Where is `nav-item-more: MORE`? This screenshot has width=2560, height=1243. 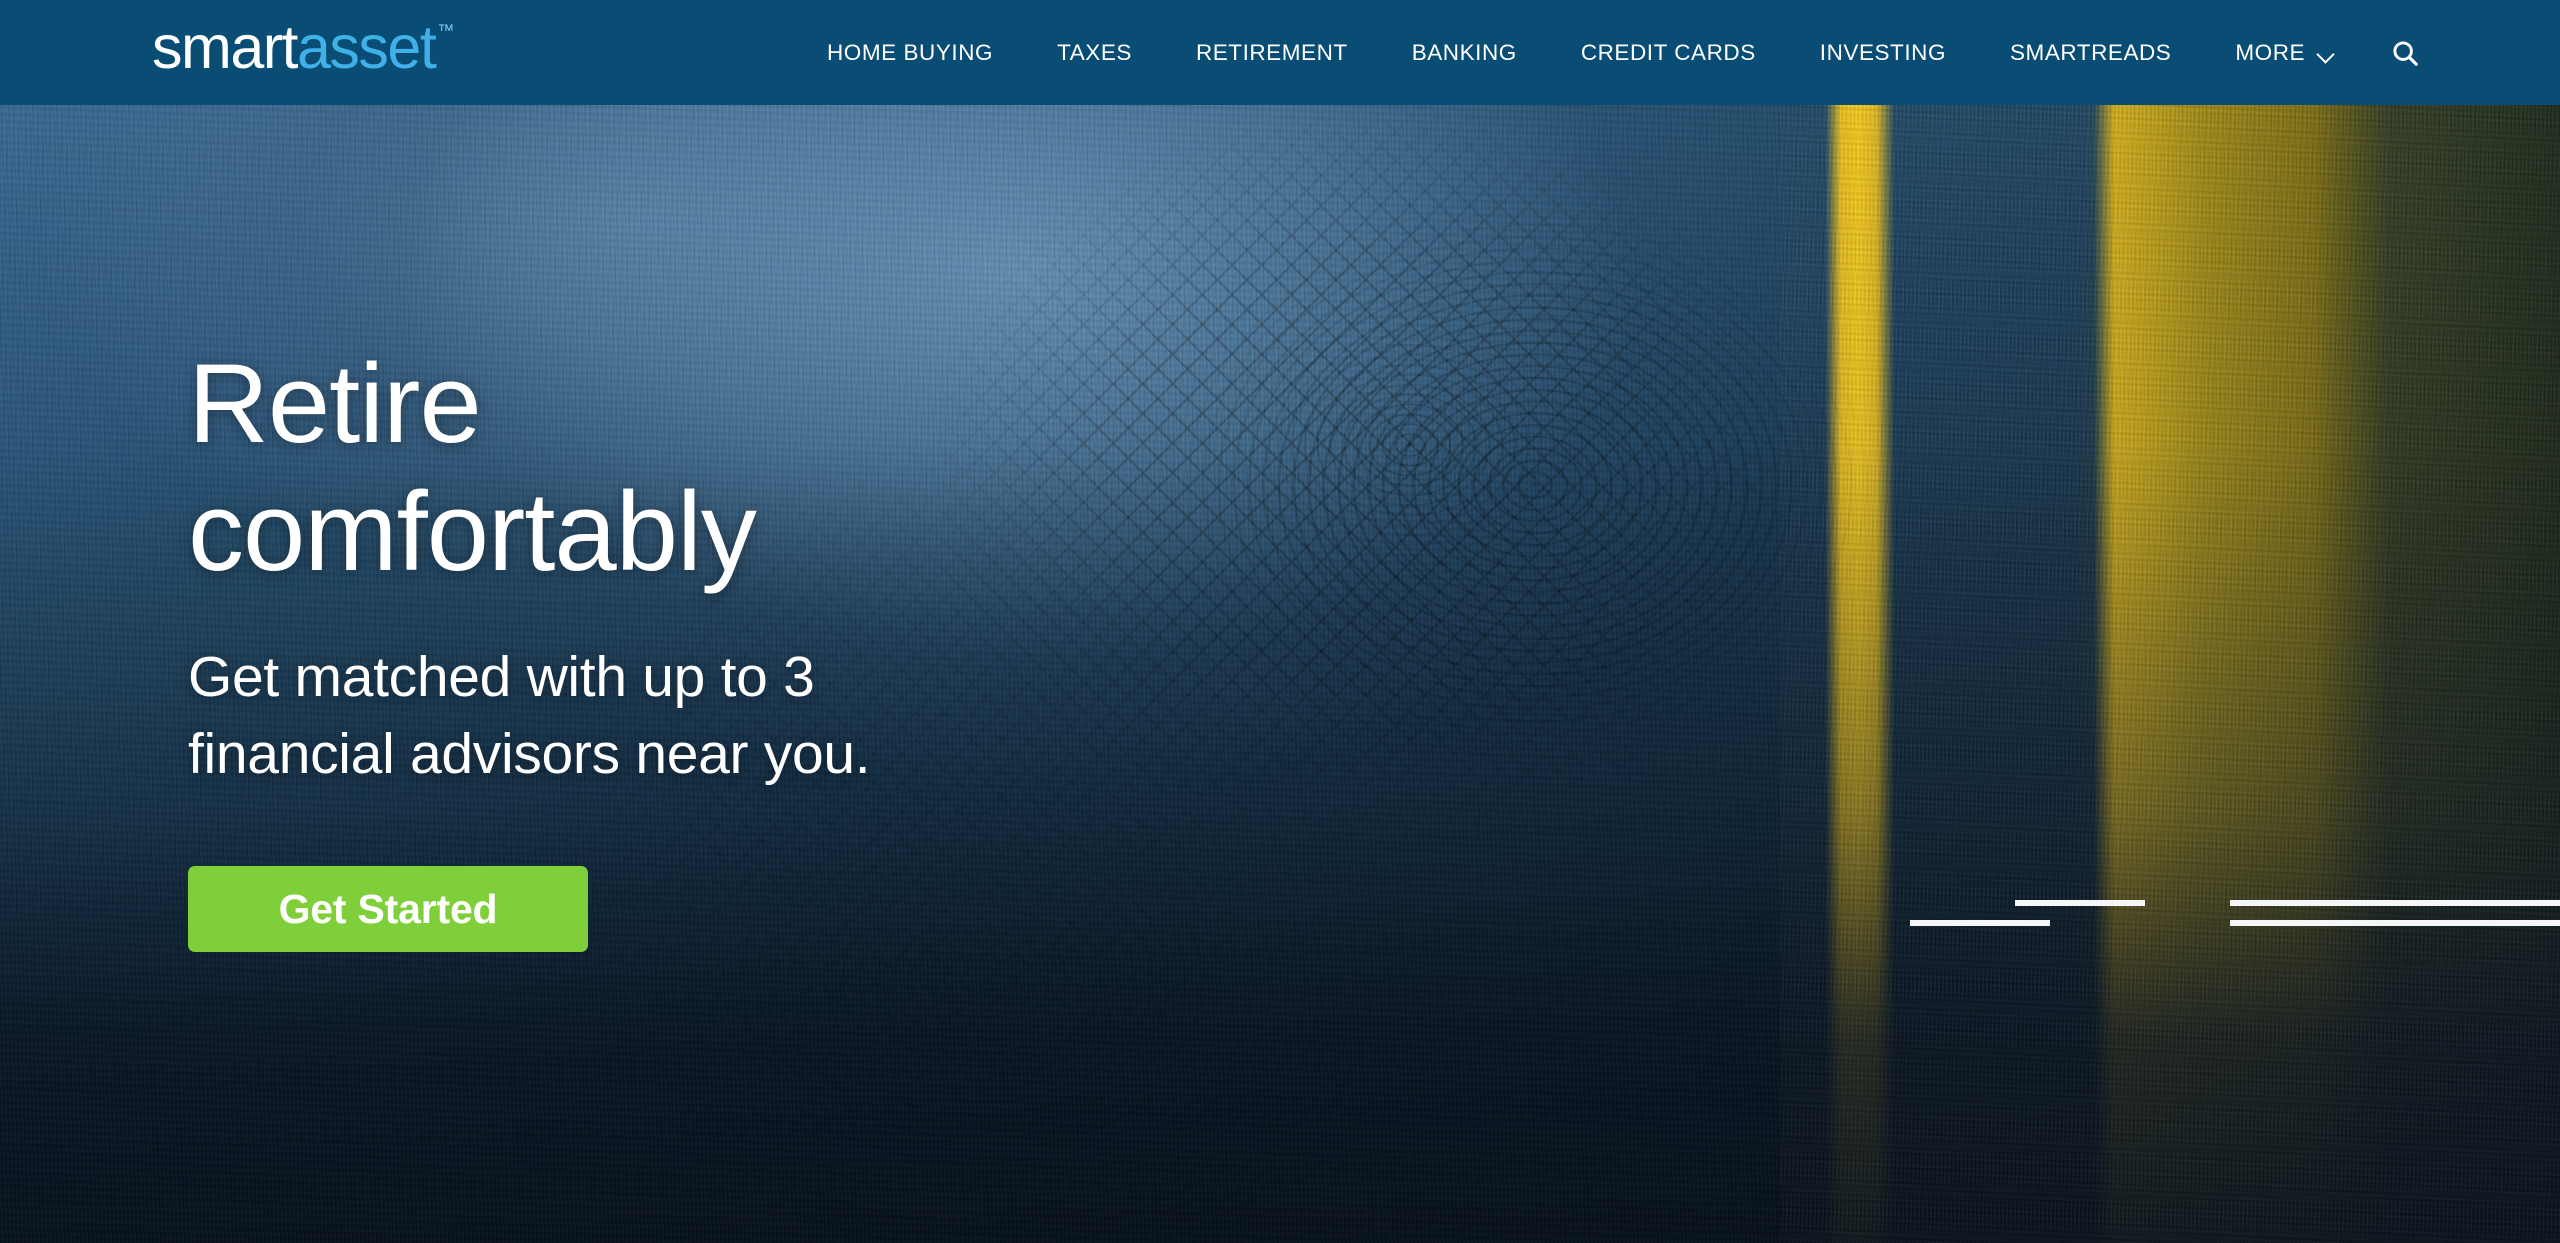 nav-item-more: MORE is located at coordinates (2281, 52).